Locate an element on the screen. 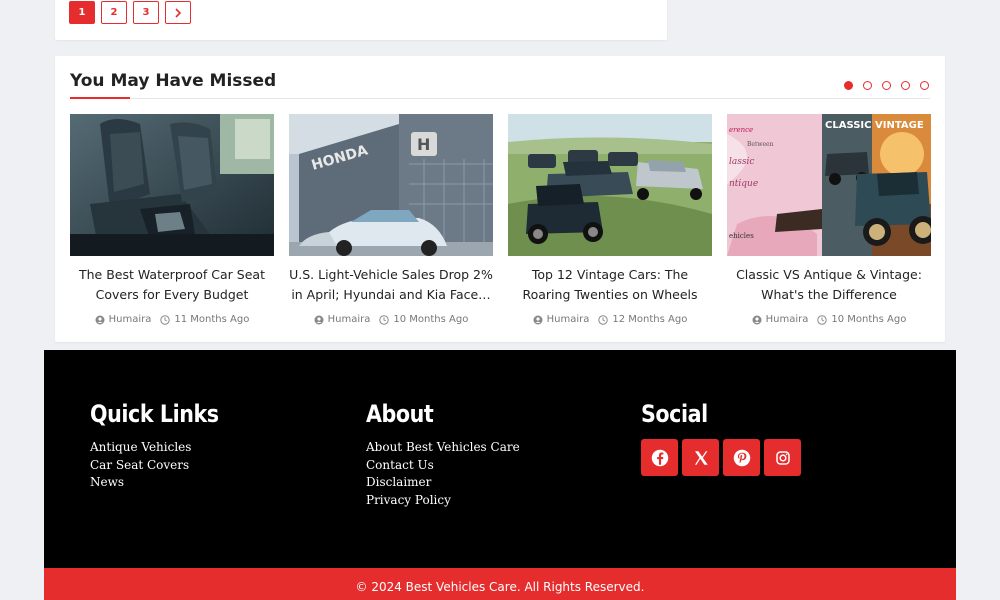 The width and height of the screenshot is (1000, 600). instagram-icon is located at coordinates (782, 457).